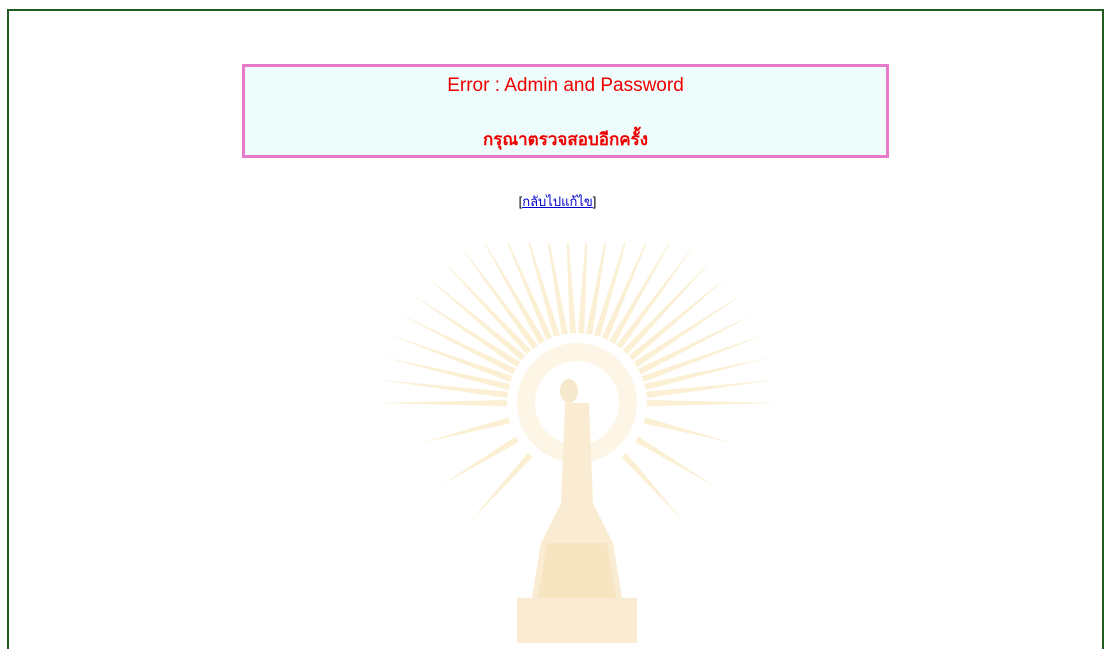 Image resolution: width=1108 pixels, height=649 pixels. I want to click on back-to-edit-link: กลับไปแก้ไข, so click(557, 201).